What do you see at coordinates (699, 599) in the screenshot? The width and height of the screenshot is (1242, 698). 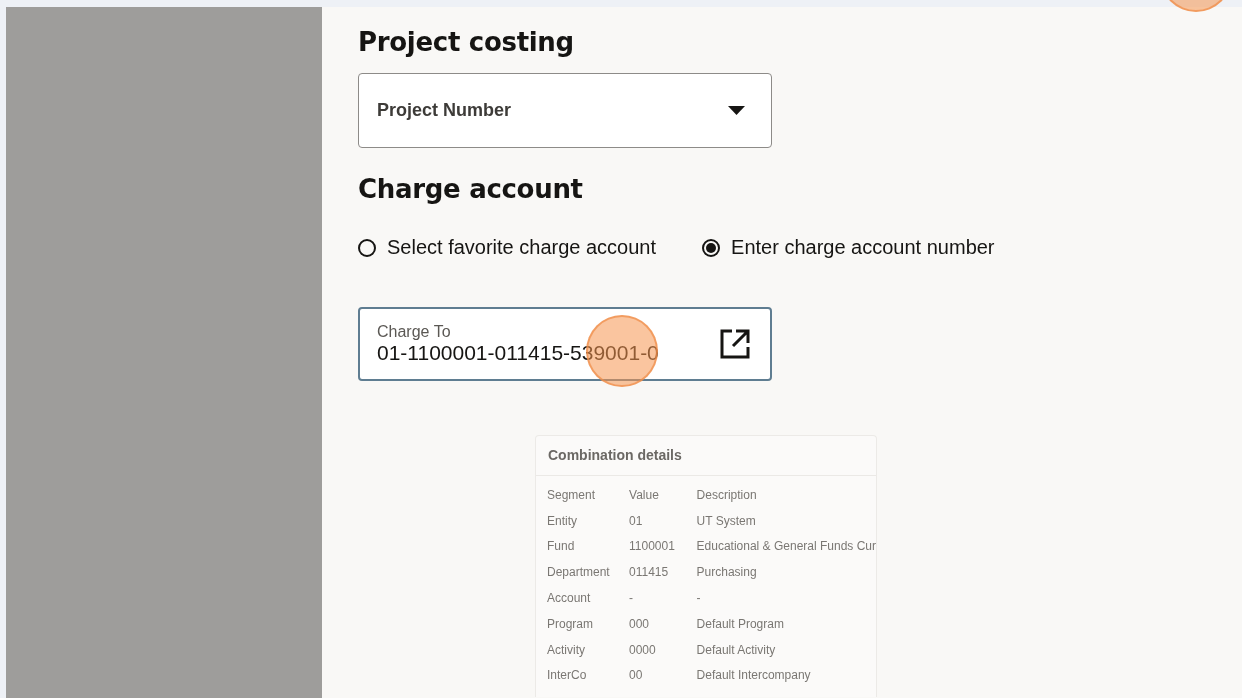 I see `table-cell-text: -` at bounding box center [699, 599].